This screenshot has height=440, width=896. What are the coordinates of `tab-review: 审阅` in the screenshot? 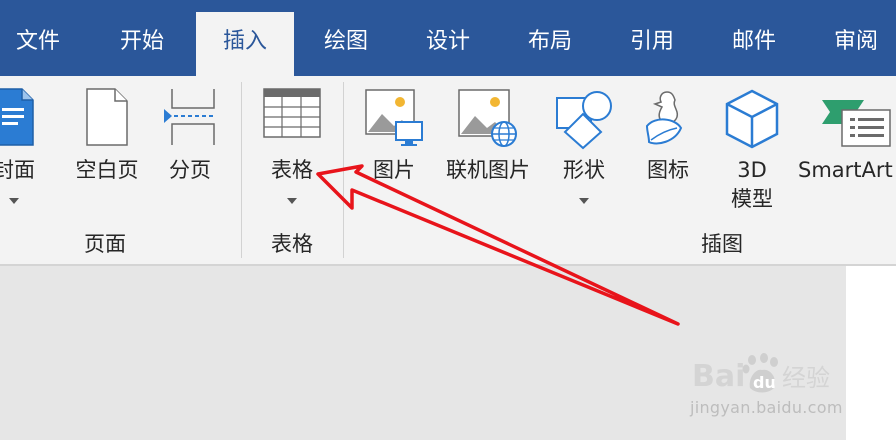 It's located at (853, 44).